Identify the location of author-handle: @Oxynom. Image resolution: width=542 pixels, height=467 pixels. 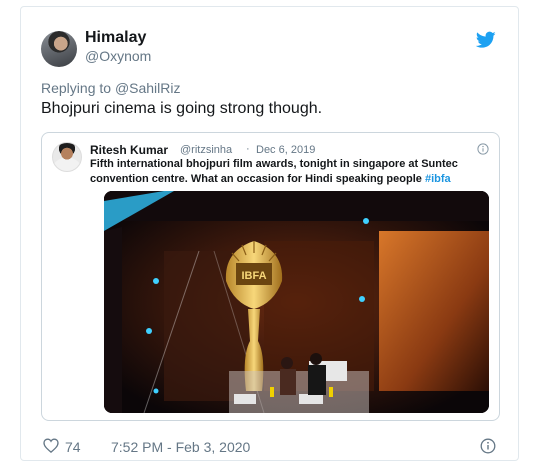
(118, 56).